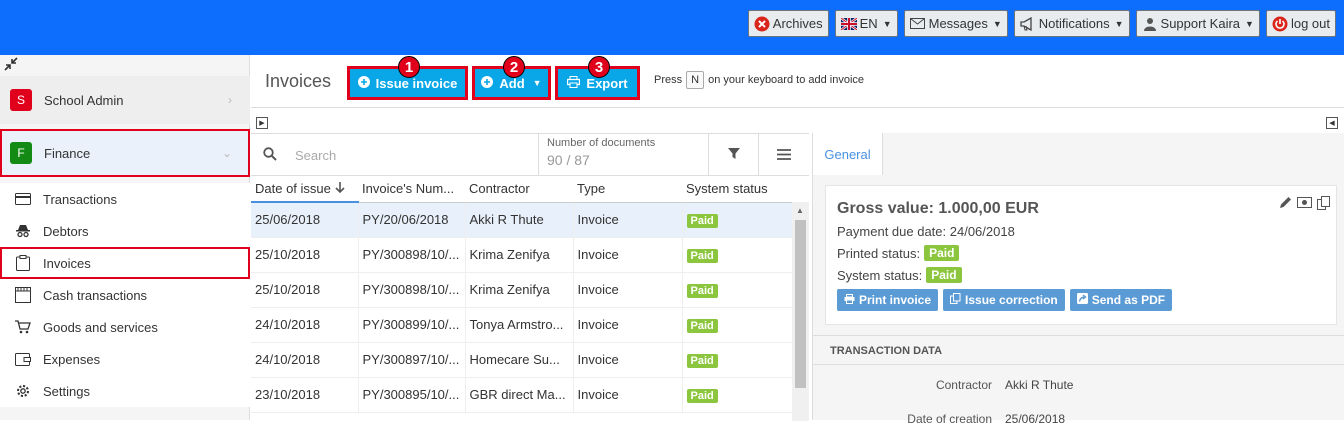  I want to click on user-dropdown: Support Kaira ▼, so click(1197, 23).